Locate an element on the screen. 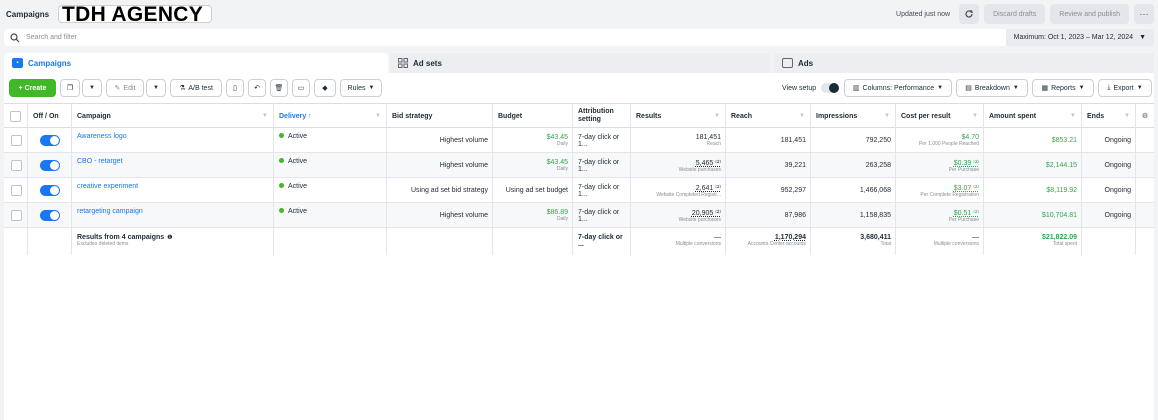 This screenshot has height=420, width=1158. tab-campaigns: ▪ Campaigns is located at coordinates (196, 63).